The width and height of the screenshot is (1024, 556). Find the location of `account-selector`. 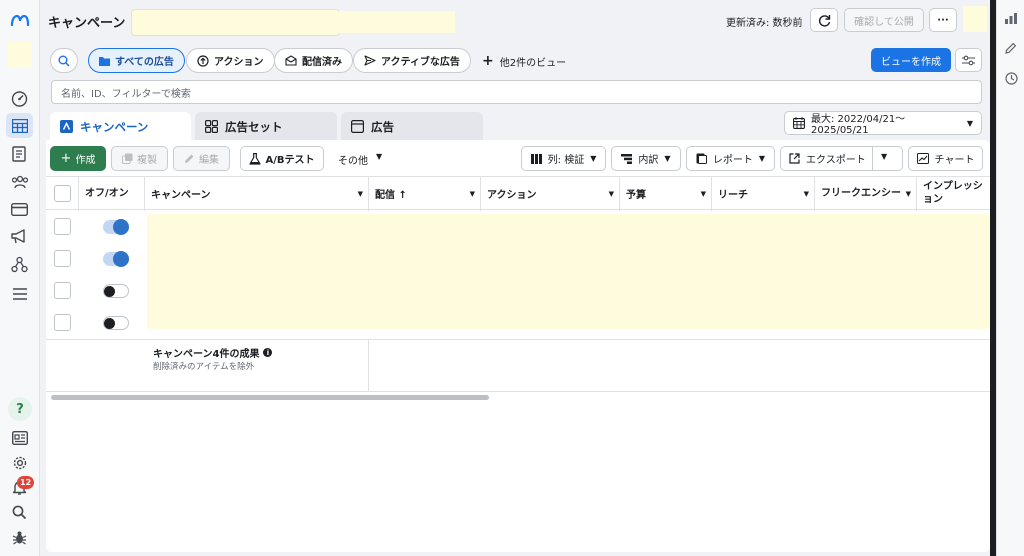

account-selector is located at coordinates (235, 22).